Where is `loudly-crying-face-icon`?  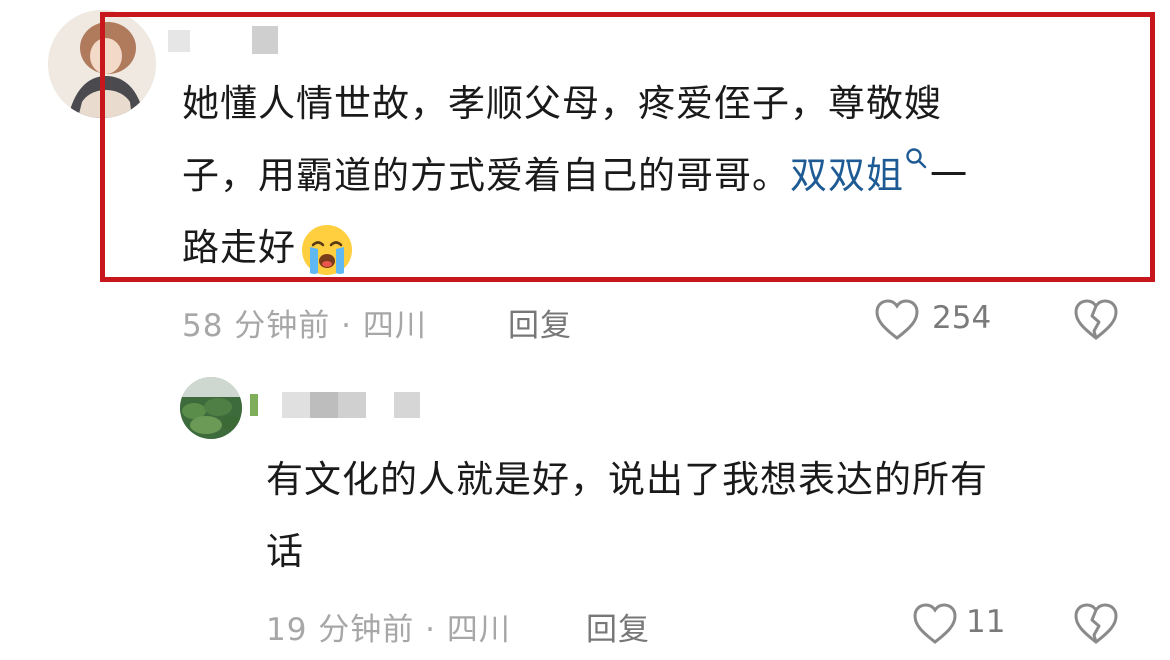 loudly-crying-face-icon is located at coordinates (327, 249).